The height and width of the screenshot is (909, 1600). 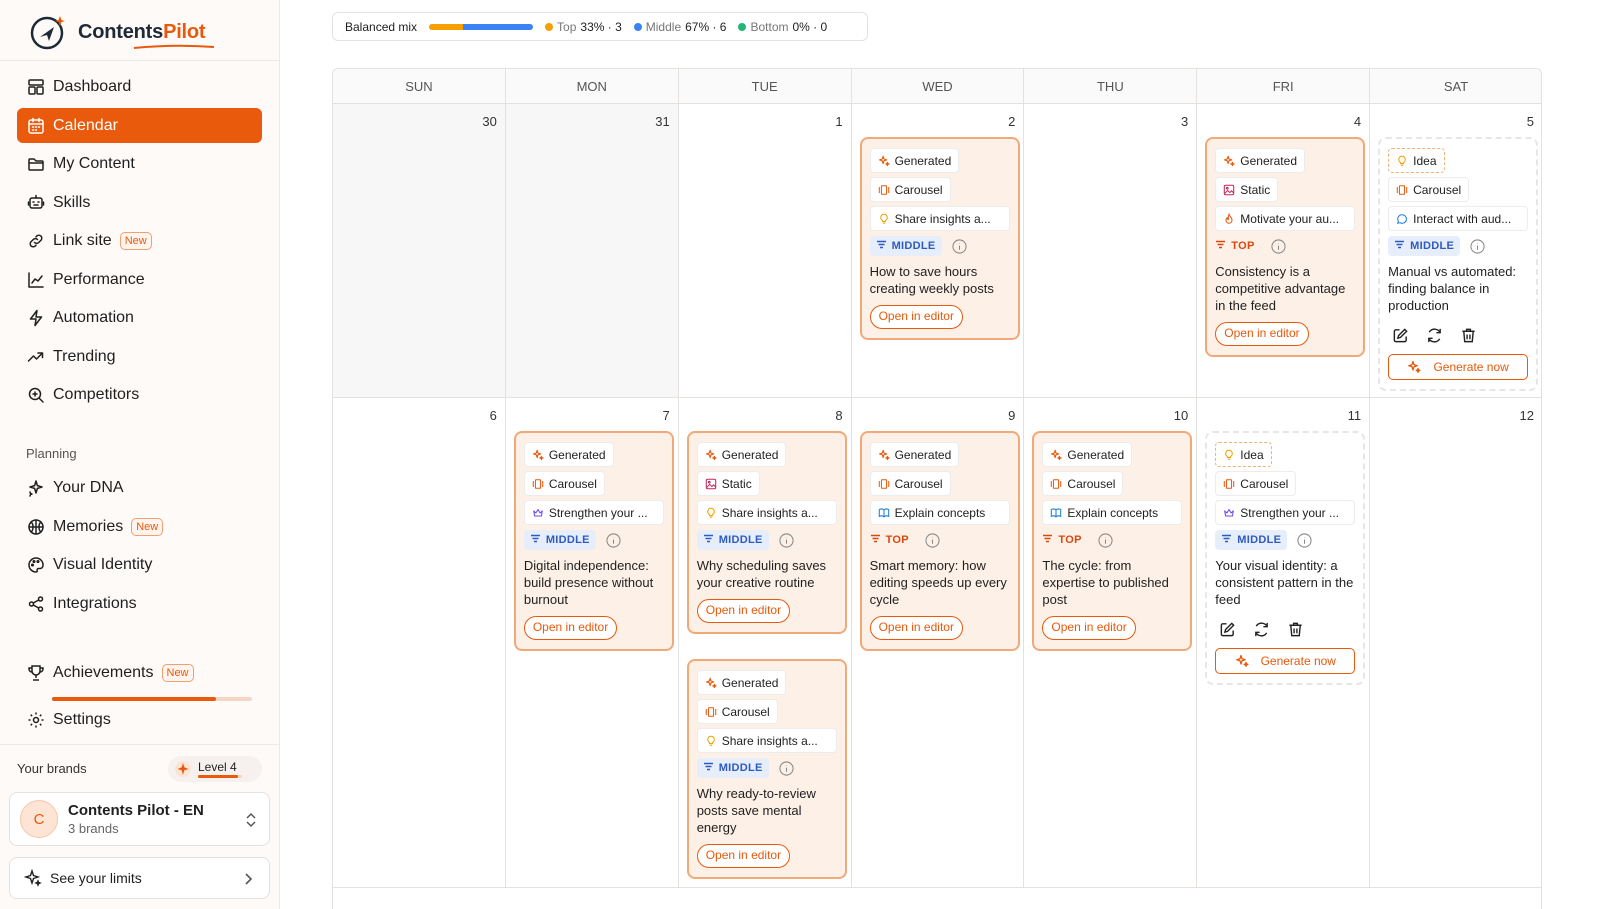 I want to click on chat-icon, so click(x=1402, y=218).